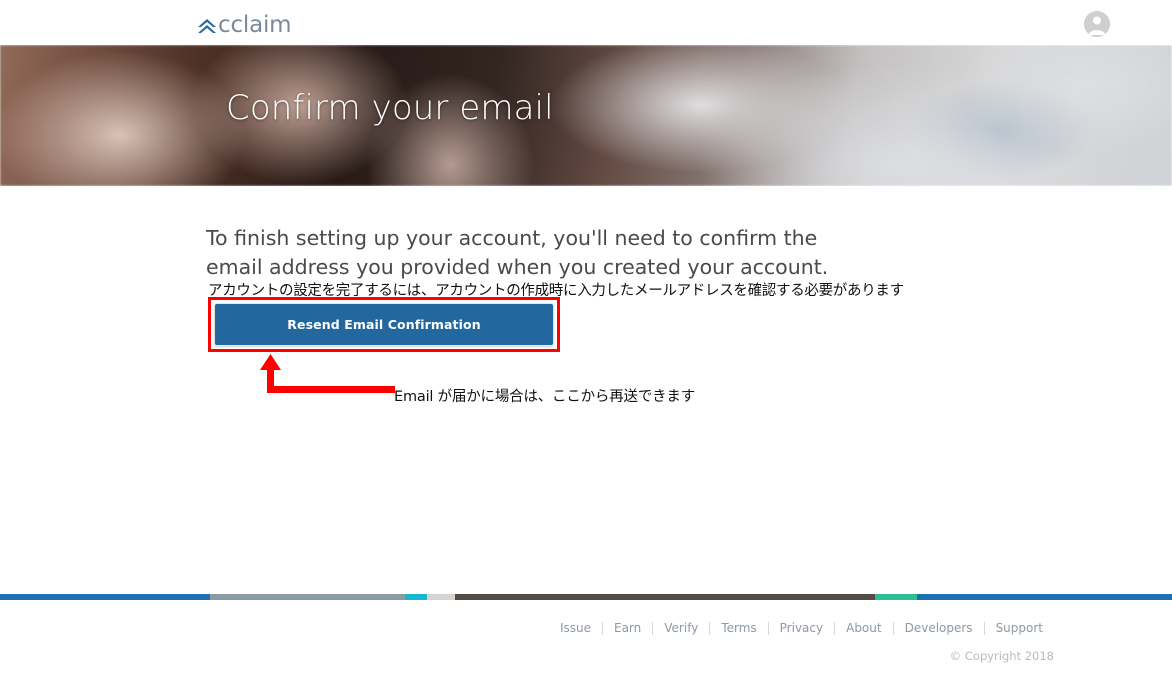  I want to click on user-avatar-icon, so click(1097, 24).